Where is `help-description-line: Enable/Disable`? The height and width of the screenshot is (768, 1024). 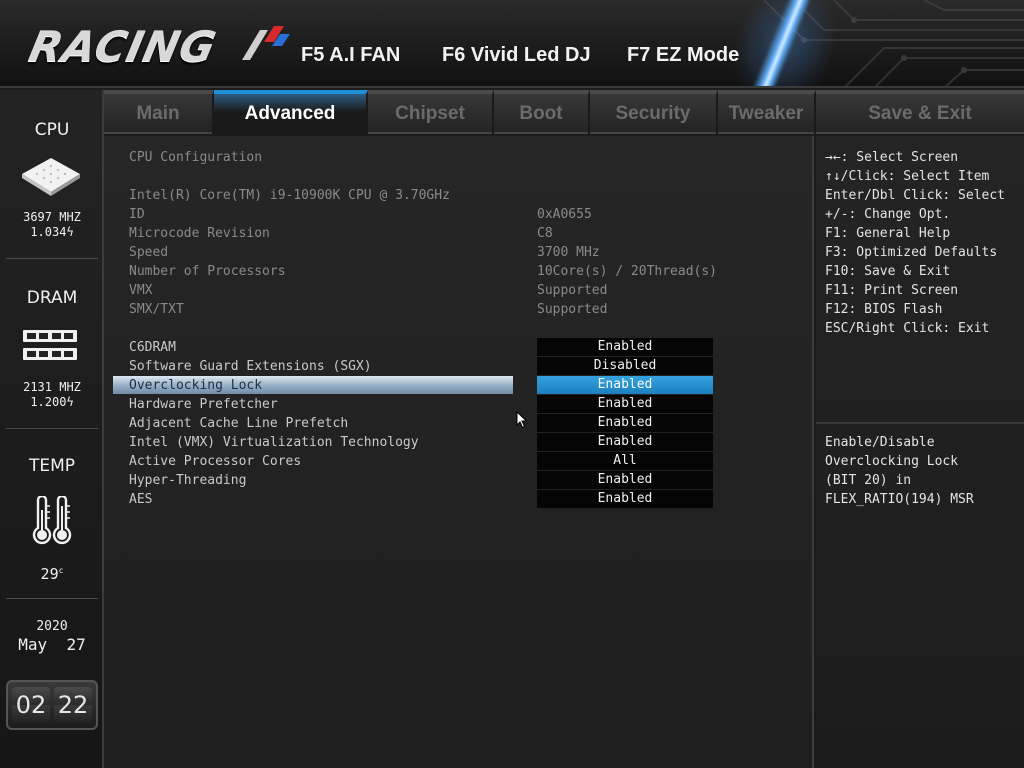 help-description-line: Enable/Disable is located at coordinates (880, 442).